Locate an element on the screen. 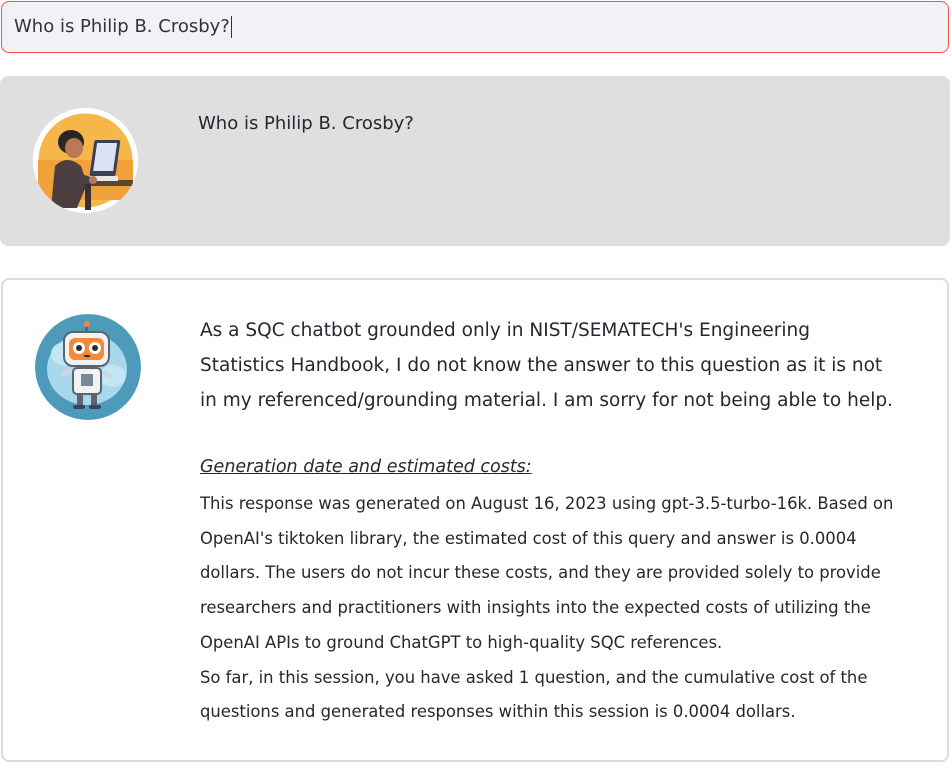 This screenshot has width=951, height=763. chat-input: Who is Philip B. Crosby? is located at coordinates (475, 27).